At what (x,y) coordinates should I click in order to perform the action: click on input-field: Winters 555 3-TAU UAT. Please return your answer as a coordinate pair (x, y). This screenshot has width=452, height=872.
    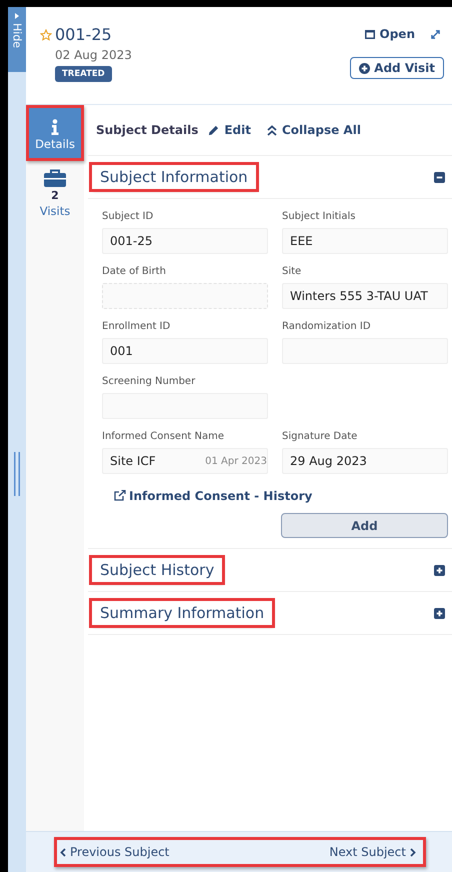
    Looking at the image, I should click on (365, 296).